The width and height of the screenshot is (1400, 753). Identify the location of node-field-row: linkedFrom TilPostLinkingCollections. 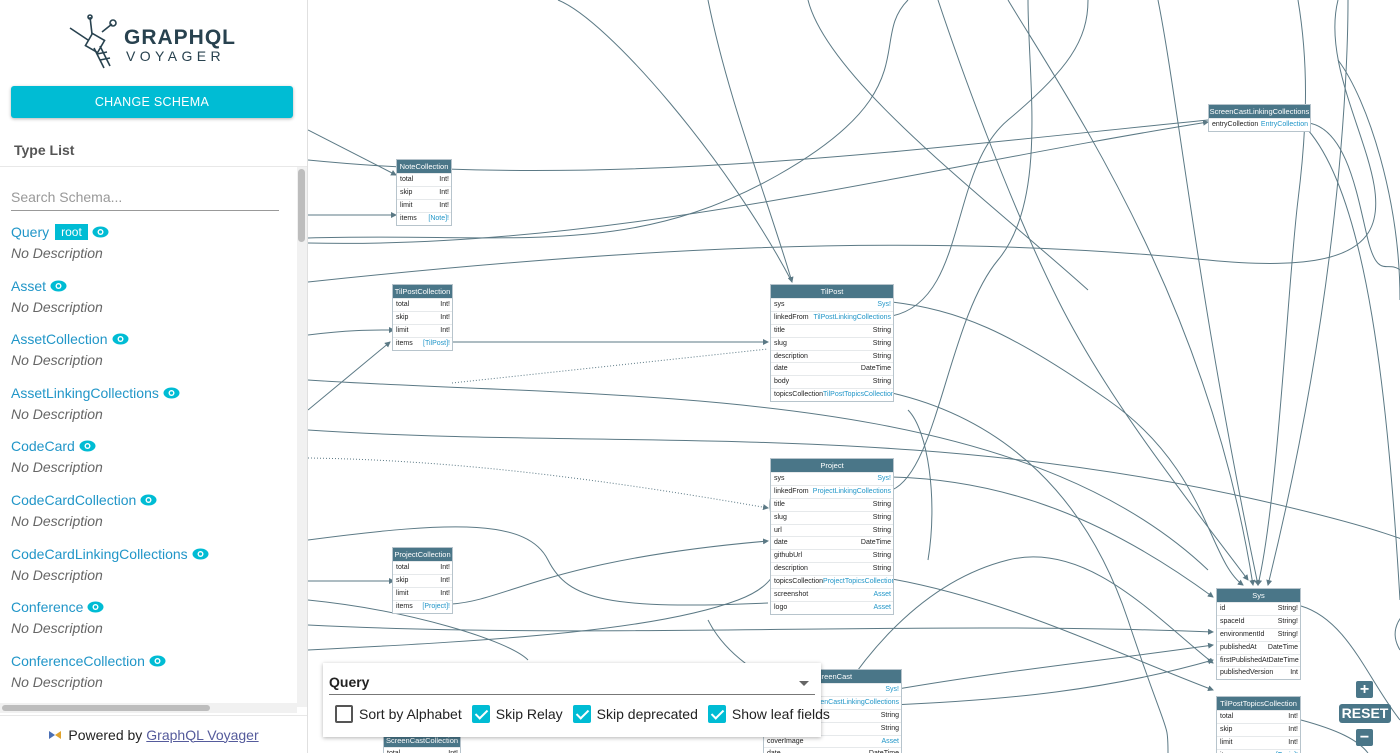
(832, 317).